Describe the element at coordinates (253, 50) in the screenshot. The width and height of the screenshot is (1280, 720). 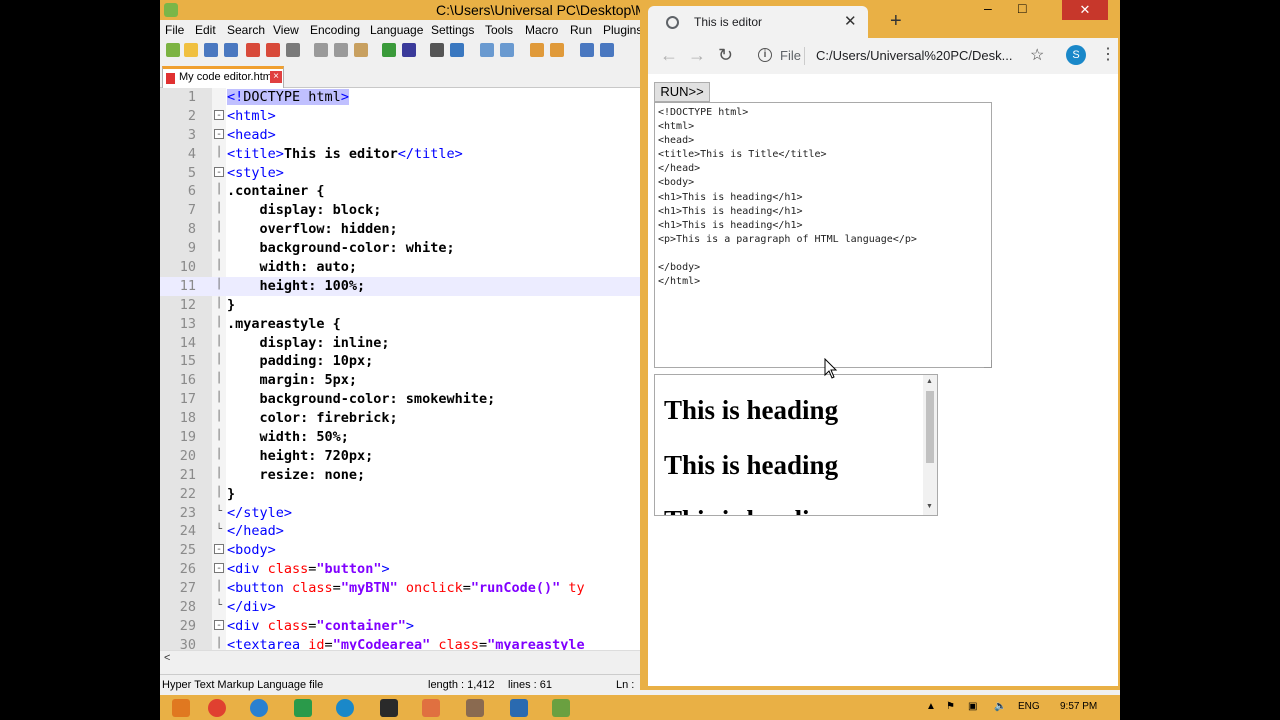
I see `close-file-icon` at that location.